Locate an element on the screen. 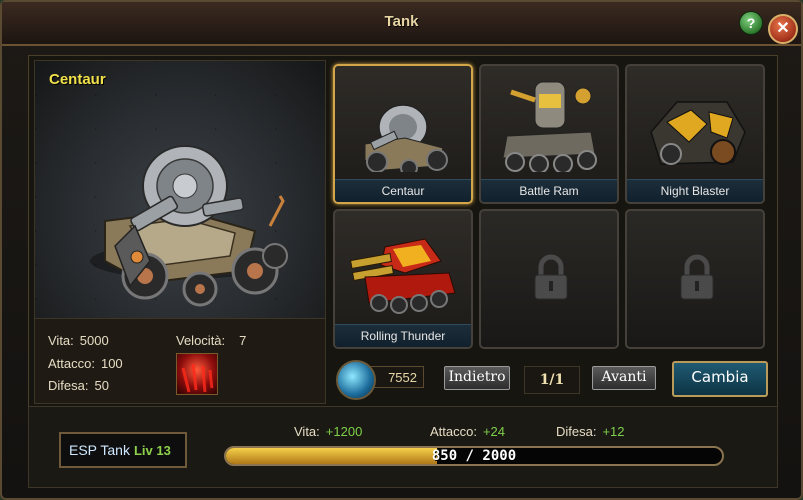 The image size is (803, 500). tank-slot-battle-ram: Battle Ram is located at coordinates (549, 134).